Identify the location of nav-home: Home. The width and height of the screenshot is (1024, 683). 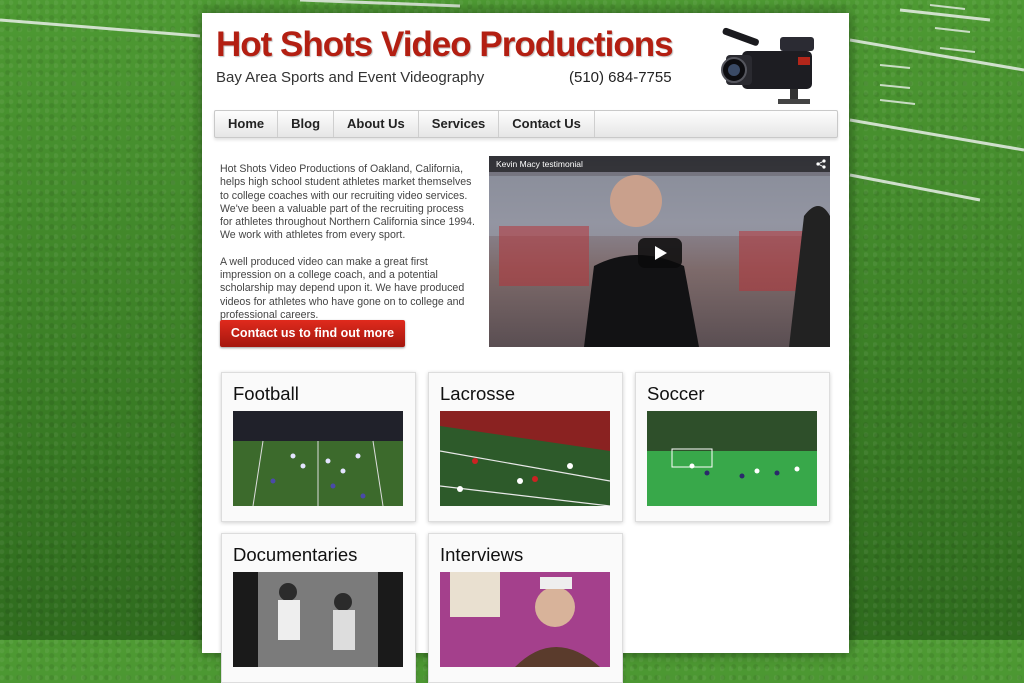
(247, 124).